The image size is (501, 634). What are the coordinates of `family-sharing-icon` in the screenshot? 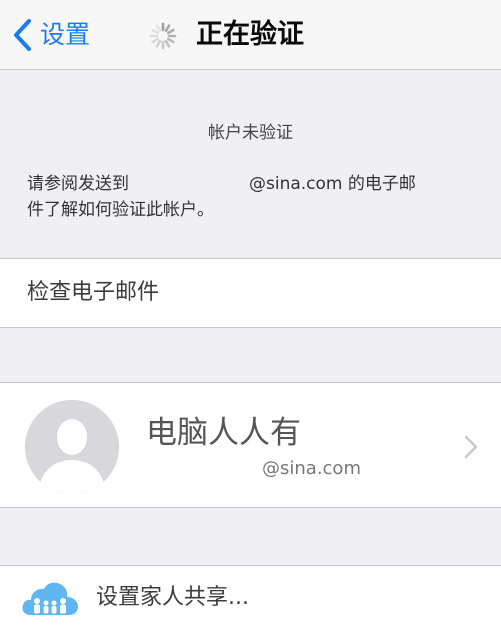 It's located at (50, 598).